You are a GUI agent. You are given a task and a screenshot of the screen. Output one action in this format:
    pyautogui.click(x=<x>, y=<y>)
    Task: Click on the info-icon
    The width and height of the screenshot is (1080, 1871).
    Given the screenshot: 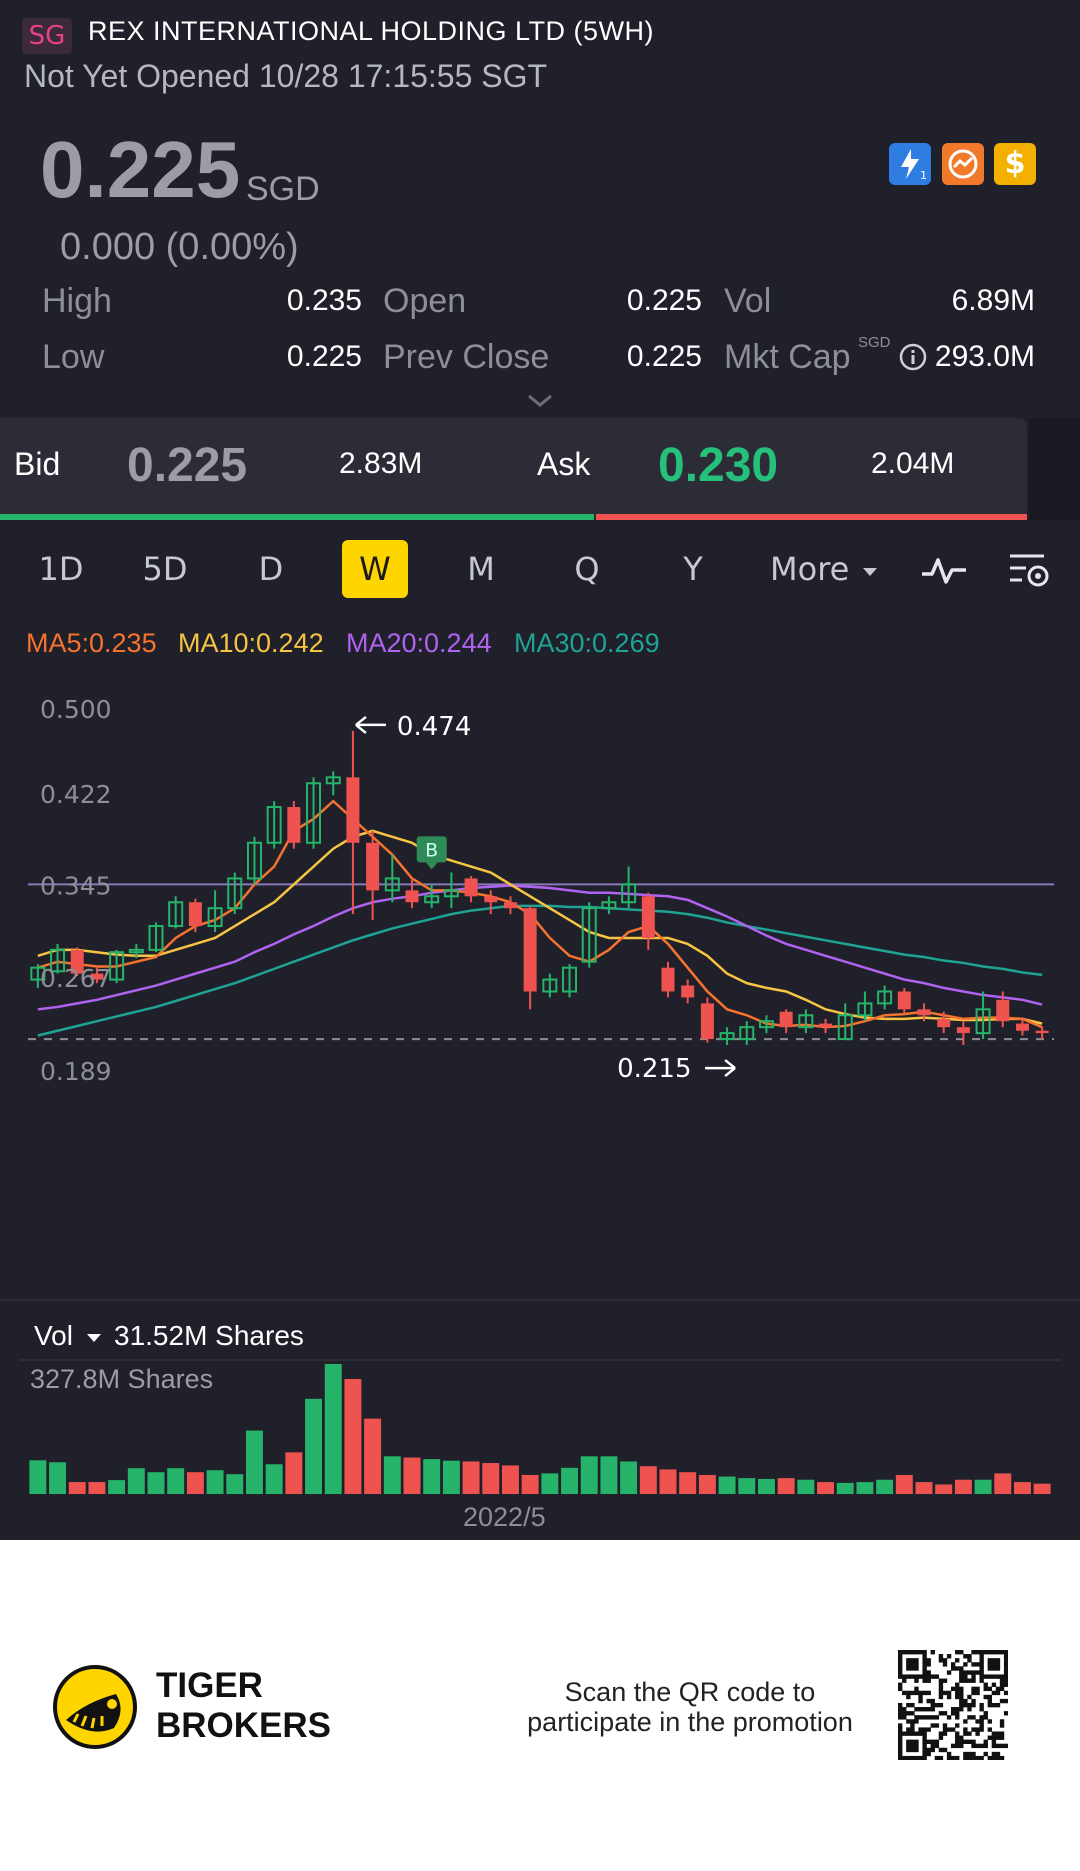 What is the action you would take?
    pyautogui.click(x=913, y=357)
    